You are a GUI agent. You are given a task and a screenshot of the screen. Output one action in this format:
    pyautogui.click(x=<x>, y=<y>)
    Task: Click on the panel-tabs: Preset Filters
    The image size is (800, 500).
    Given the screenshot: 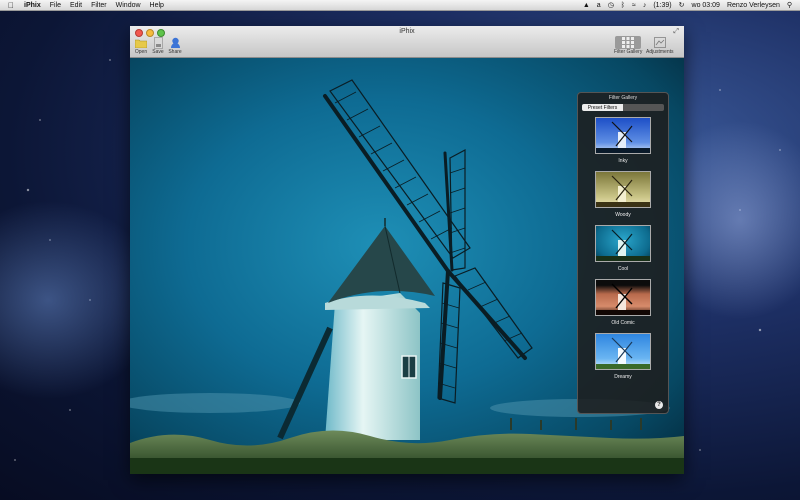 What is the action you would take?
    pyautogui.click(x=623, y=107)
    